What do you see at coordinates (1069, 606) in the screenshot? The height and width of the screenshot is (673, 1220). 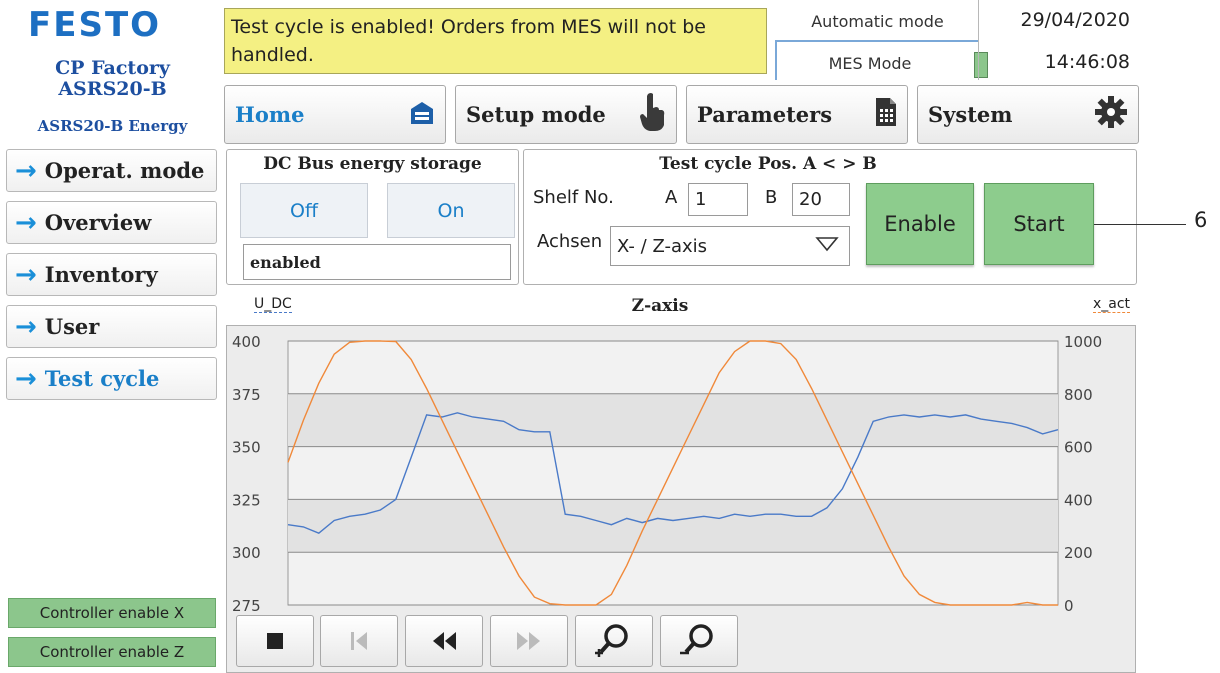 I see `chart-right-tick-label: 0` at bounding box center [1069, 606].